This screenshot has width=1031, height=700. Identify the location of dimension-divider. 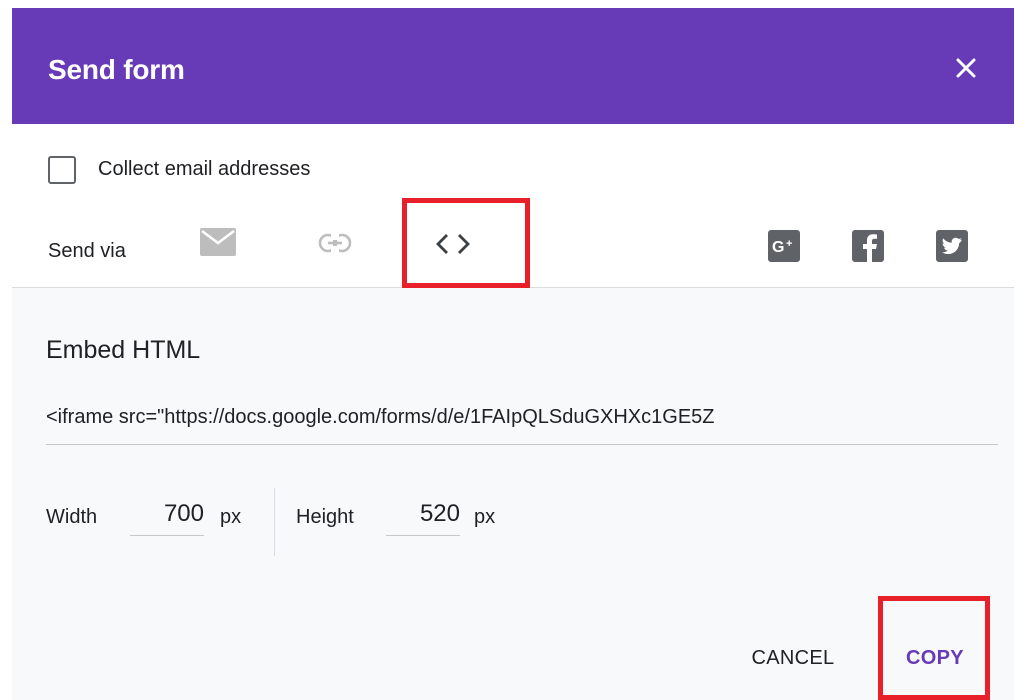
(274, 522).